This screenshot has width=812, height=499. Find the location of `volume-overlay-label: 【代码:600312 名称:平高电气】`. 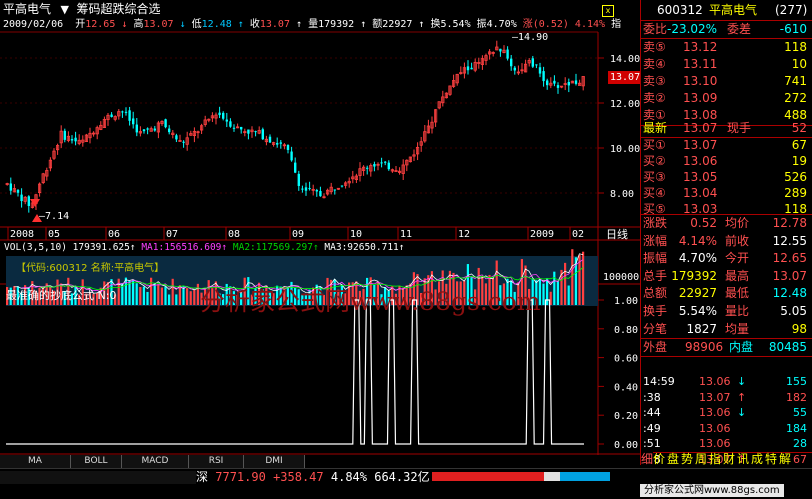

volume-overlay-label: 【代码:600312 名称:平高电气】 is located at coordinates (90, 268).